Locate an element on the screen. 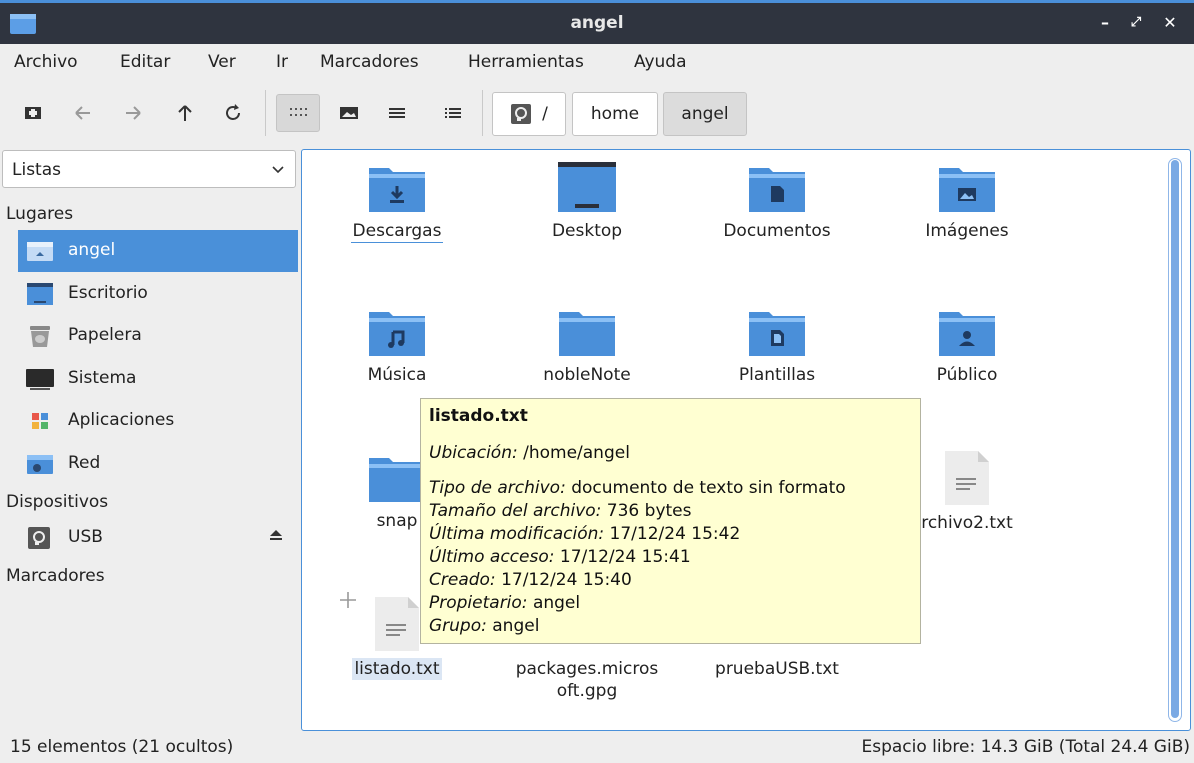 This screenshot has height=763, width=1194. file-name: packages.micros oft.gpg is located at coordinates (587, 680).